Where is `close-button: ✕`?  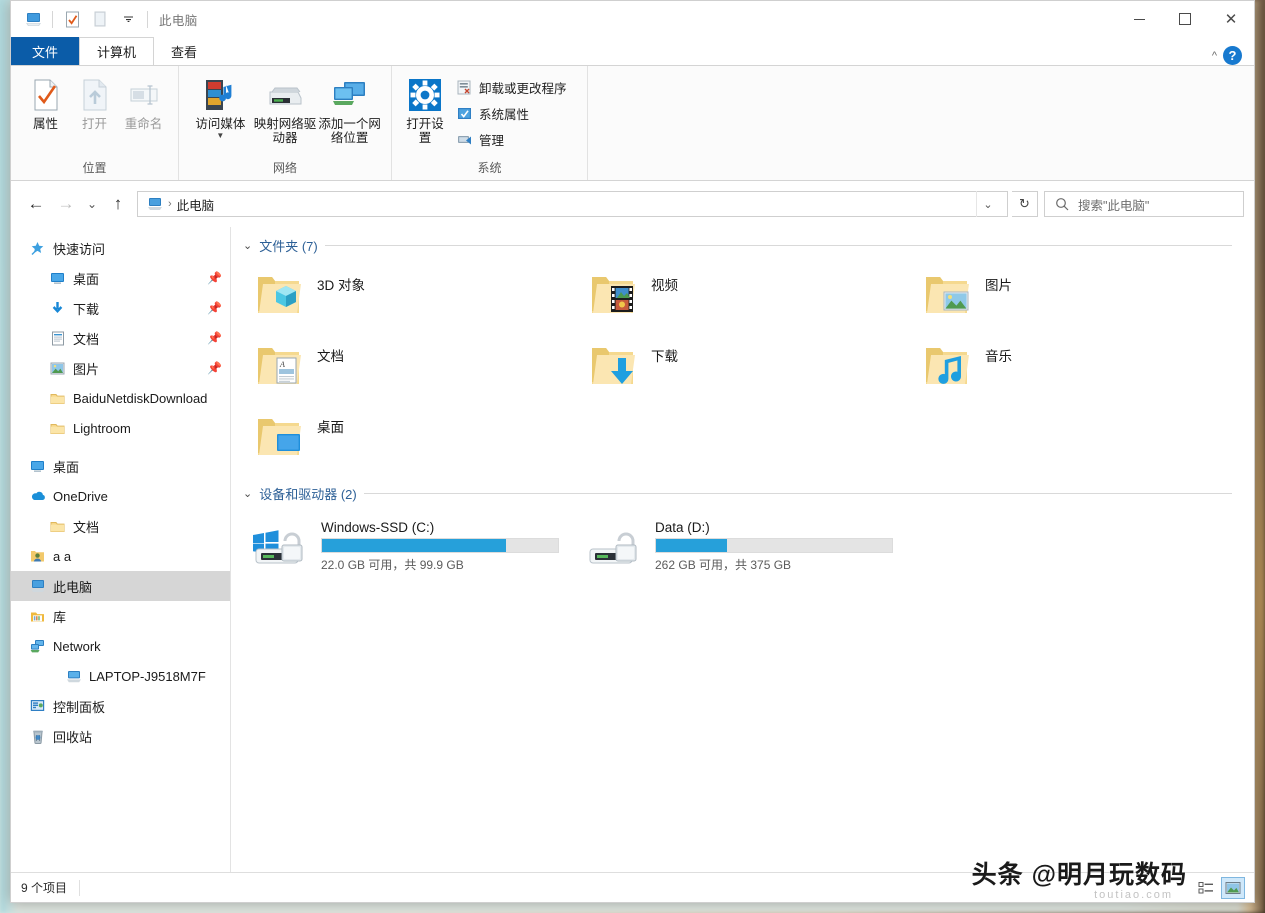
close-button: ✕ is located at coordinates (1231, 19).